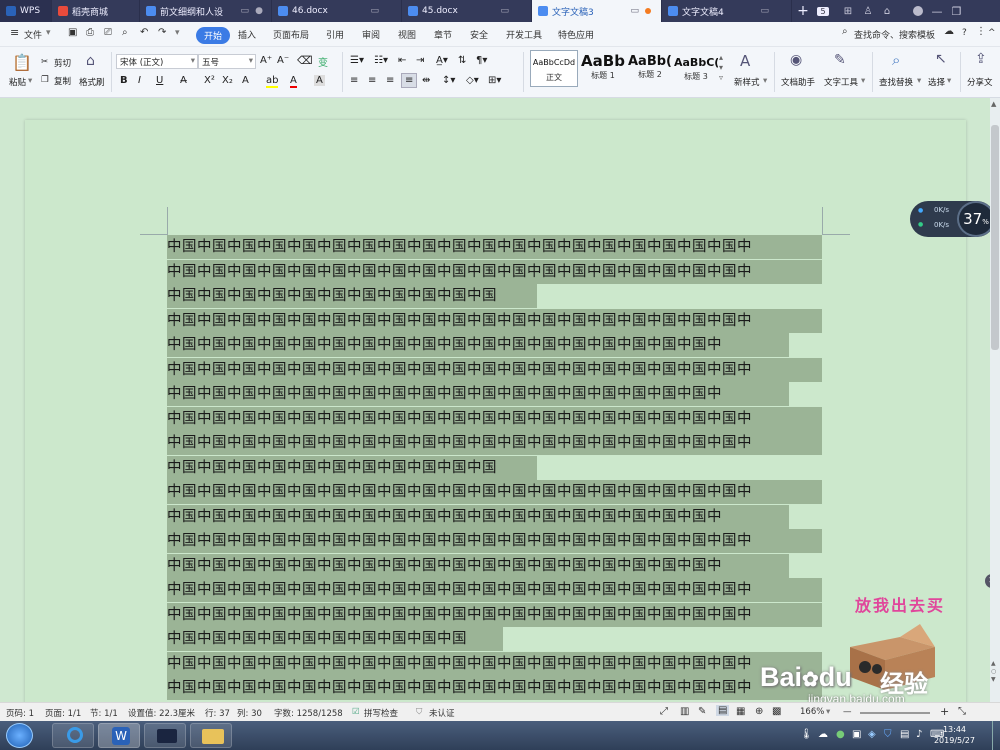 The image size is (1000, 750). Describe the element at coordinates (283, 60) in the screenshot. I see `shrink-font-icon: A⁻` at that location.